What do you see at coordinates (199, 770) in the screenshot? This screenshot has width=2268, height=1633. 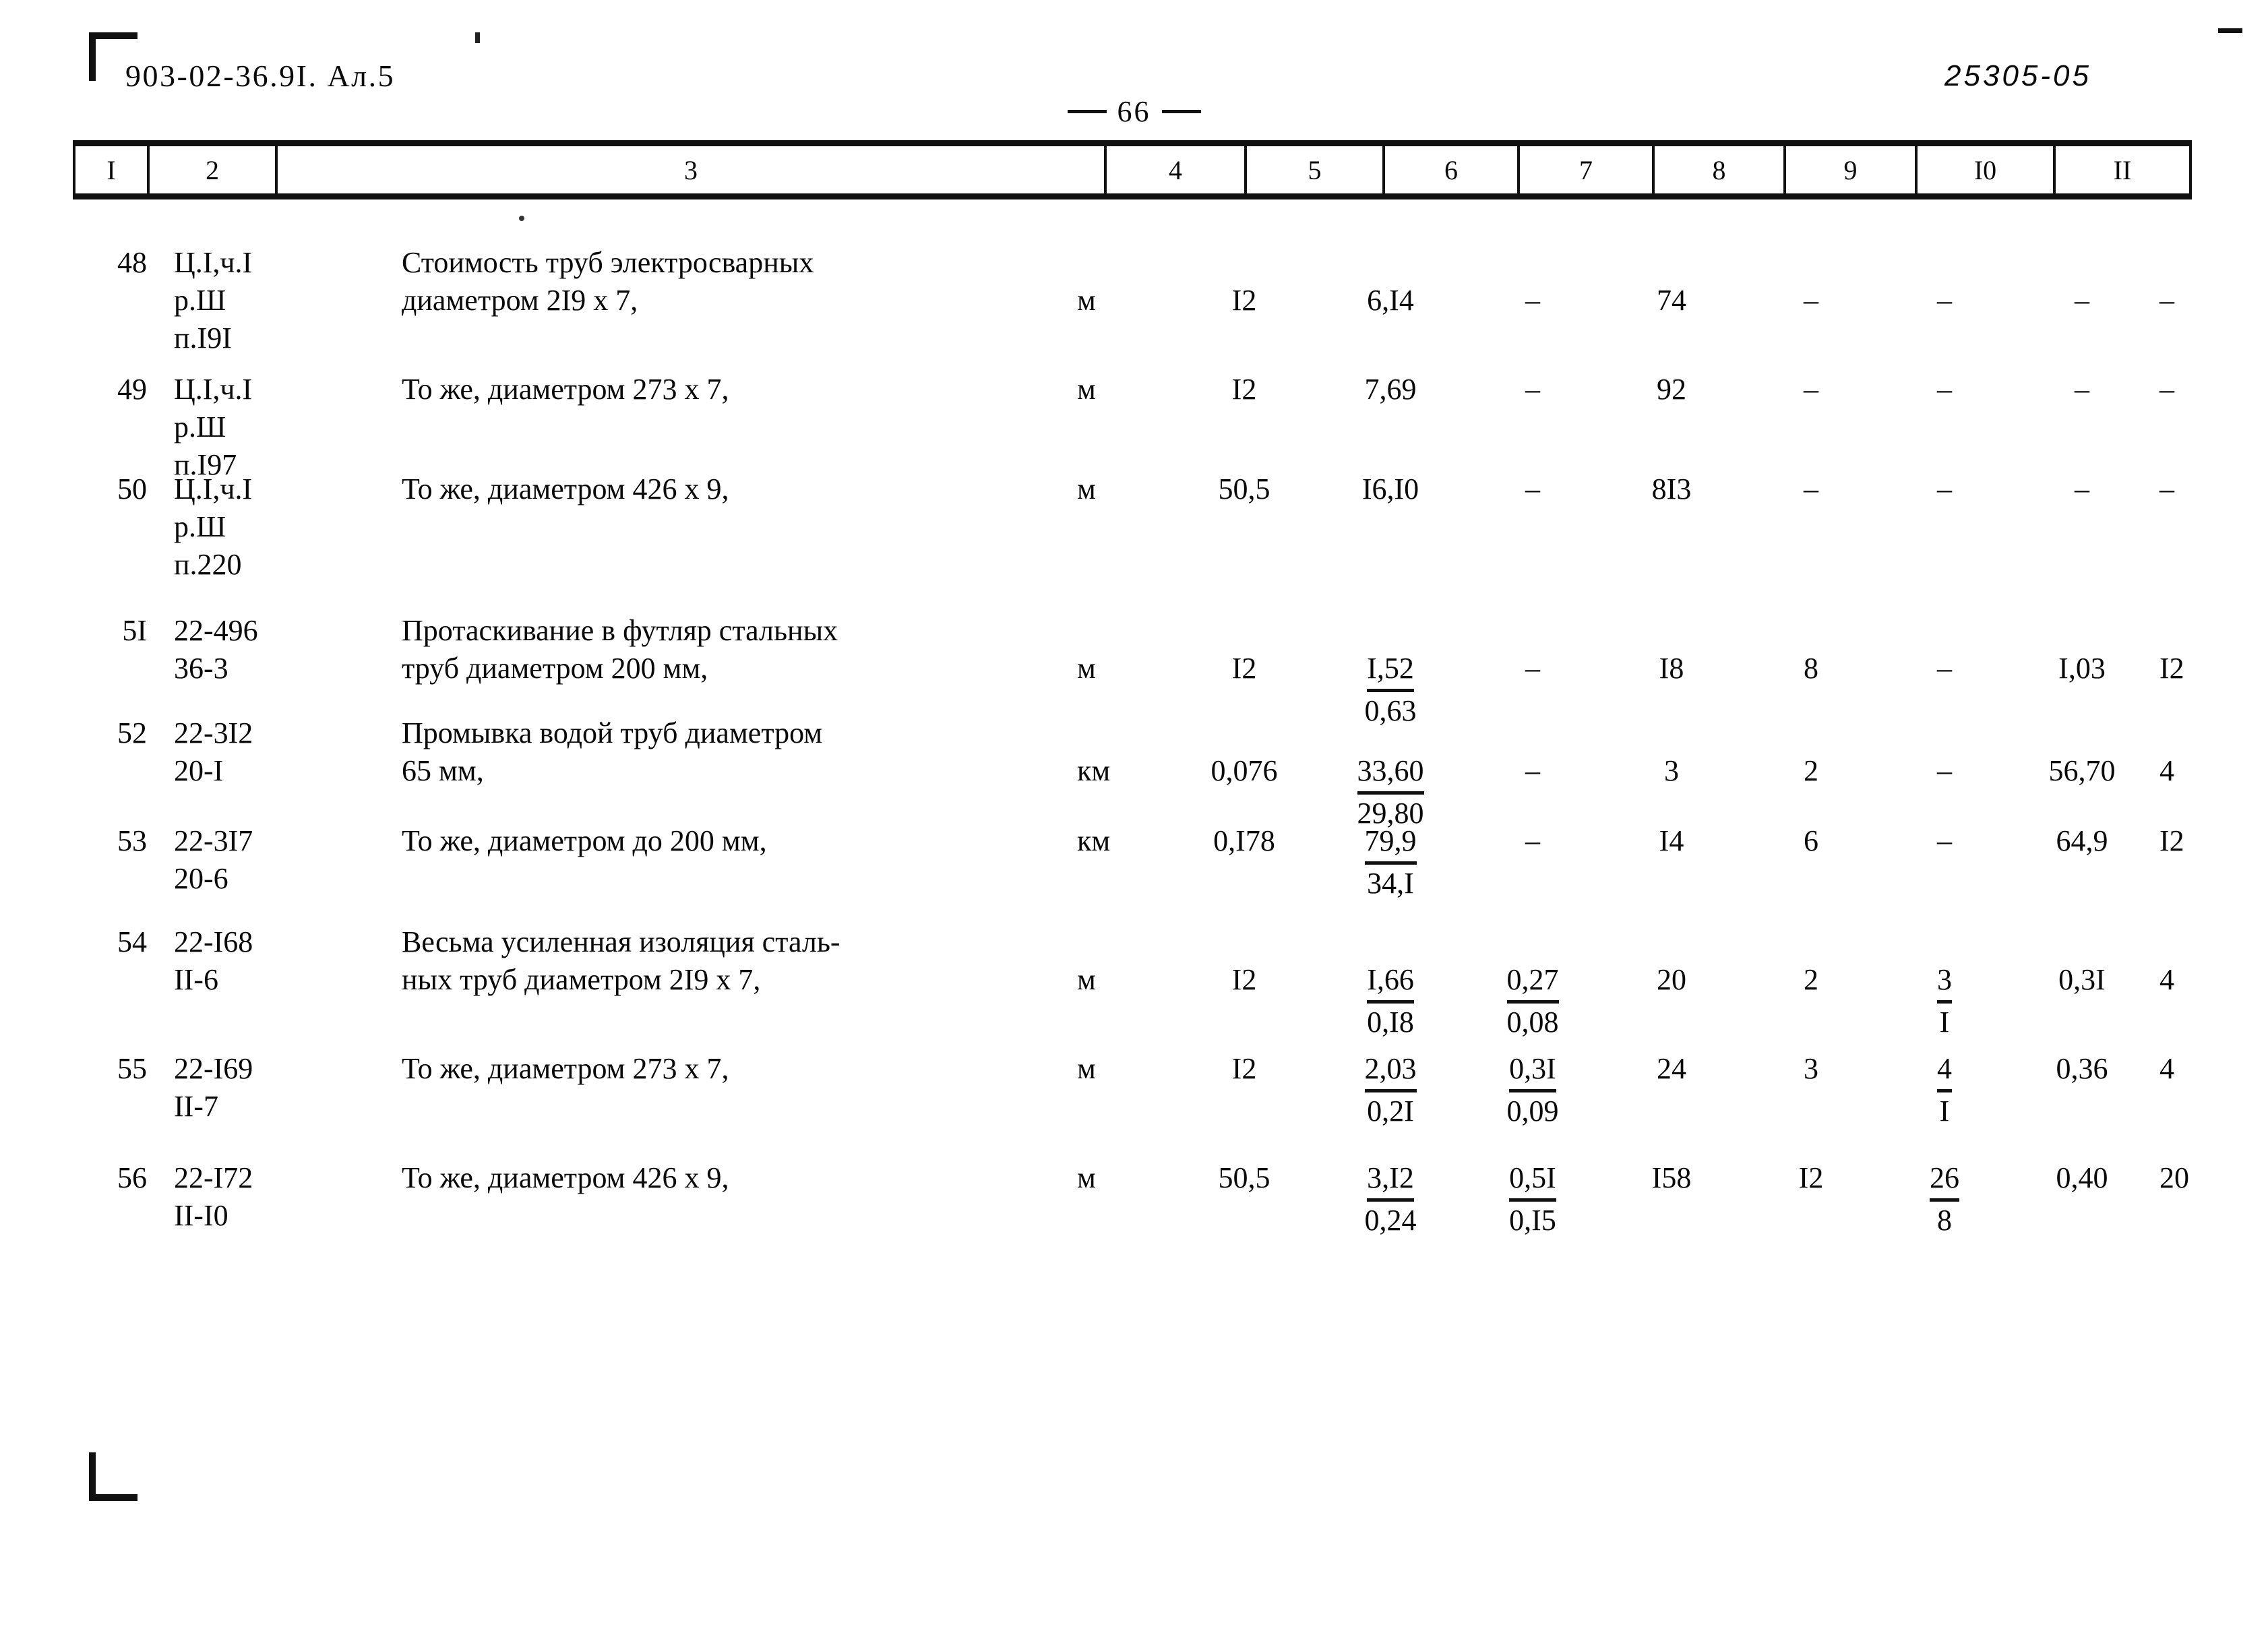 I see `row-reference-code: 20-I` at bounding box center [199, 770].